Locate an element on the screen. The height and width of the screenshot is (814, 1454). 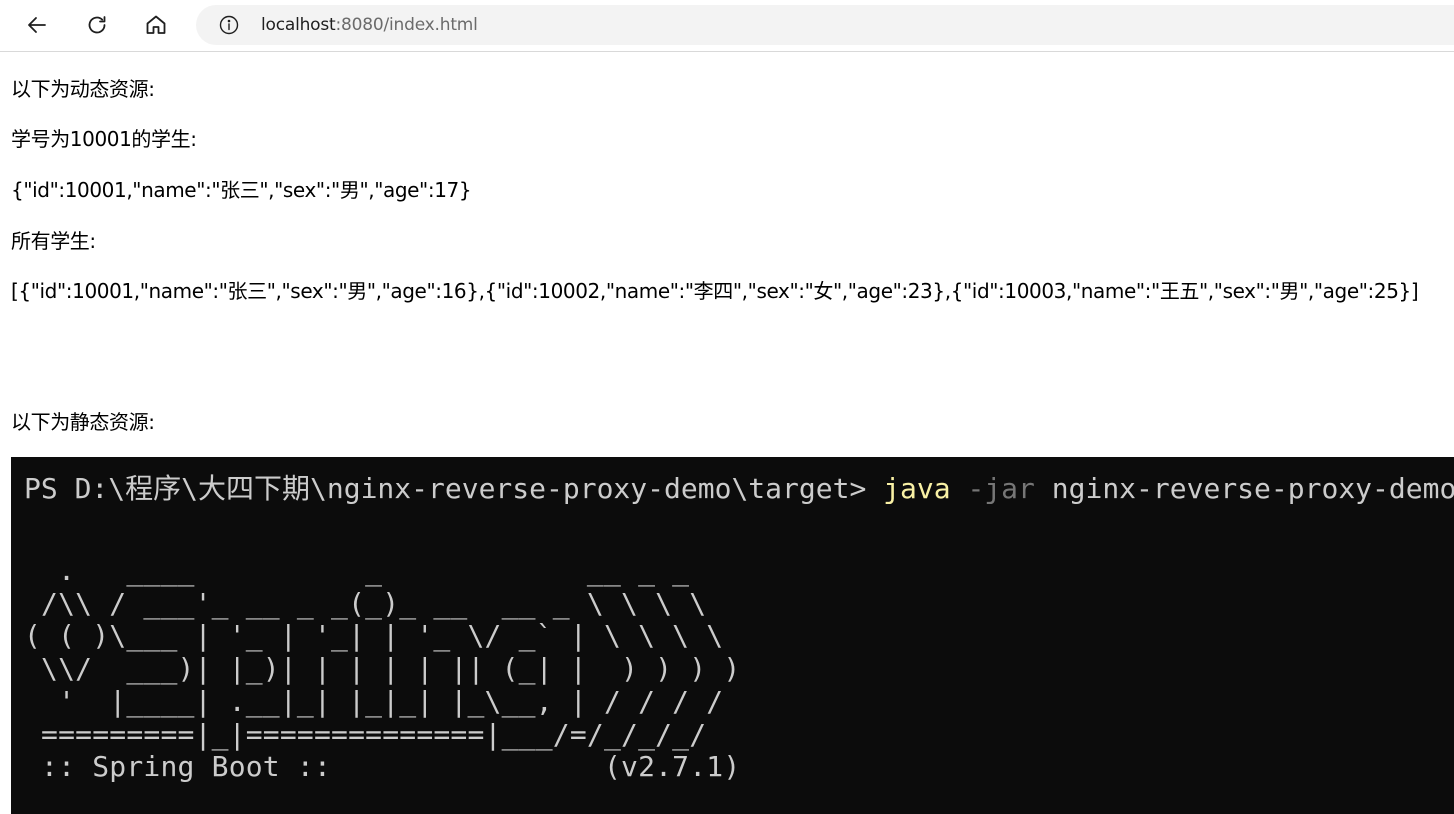
static-resources-heading: 以下为静态资源: is located at coordinates (83, 422).